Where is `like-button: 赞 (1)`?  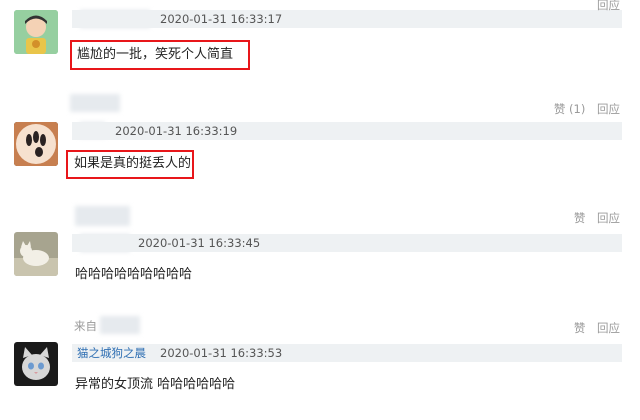 like-button: 赞 (1) is located at coordinates (569, 109).